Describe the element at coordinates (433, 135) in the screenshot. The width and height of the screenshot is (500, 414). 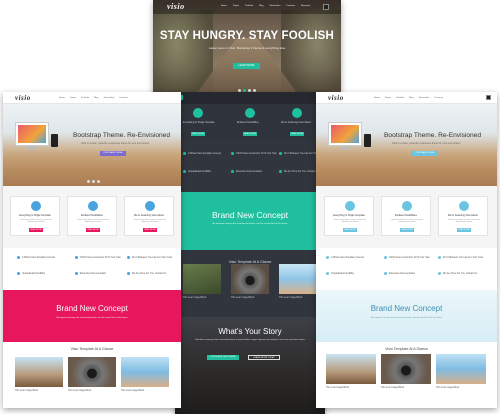
I see `hero-headline: Bootstrap Theme. Re-Envisioned` at that location.